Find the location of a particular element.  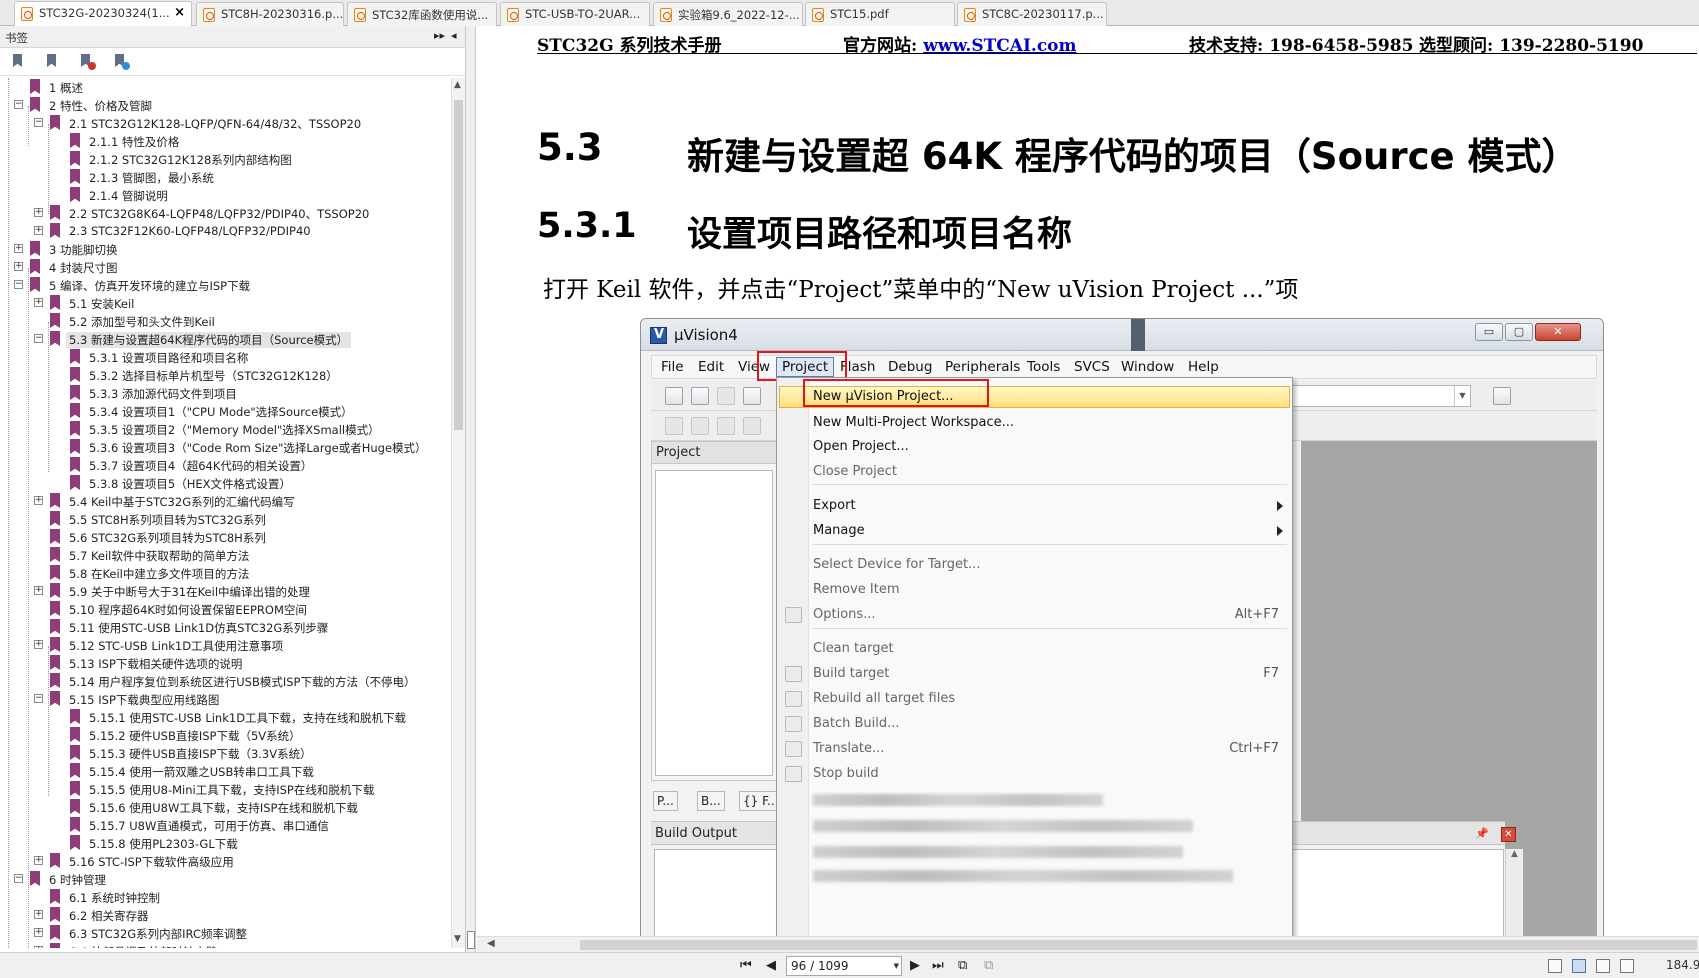

close-tab-icon: × is located at coordinates (179, 12).